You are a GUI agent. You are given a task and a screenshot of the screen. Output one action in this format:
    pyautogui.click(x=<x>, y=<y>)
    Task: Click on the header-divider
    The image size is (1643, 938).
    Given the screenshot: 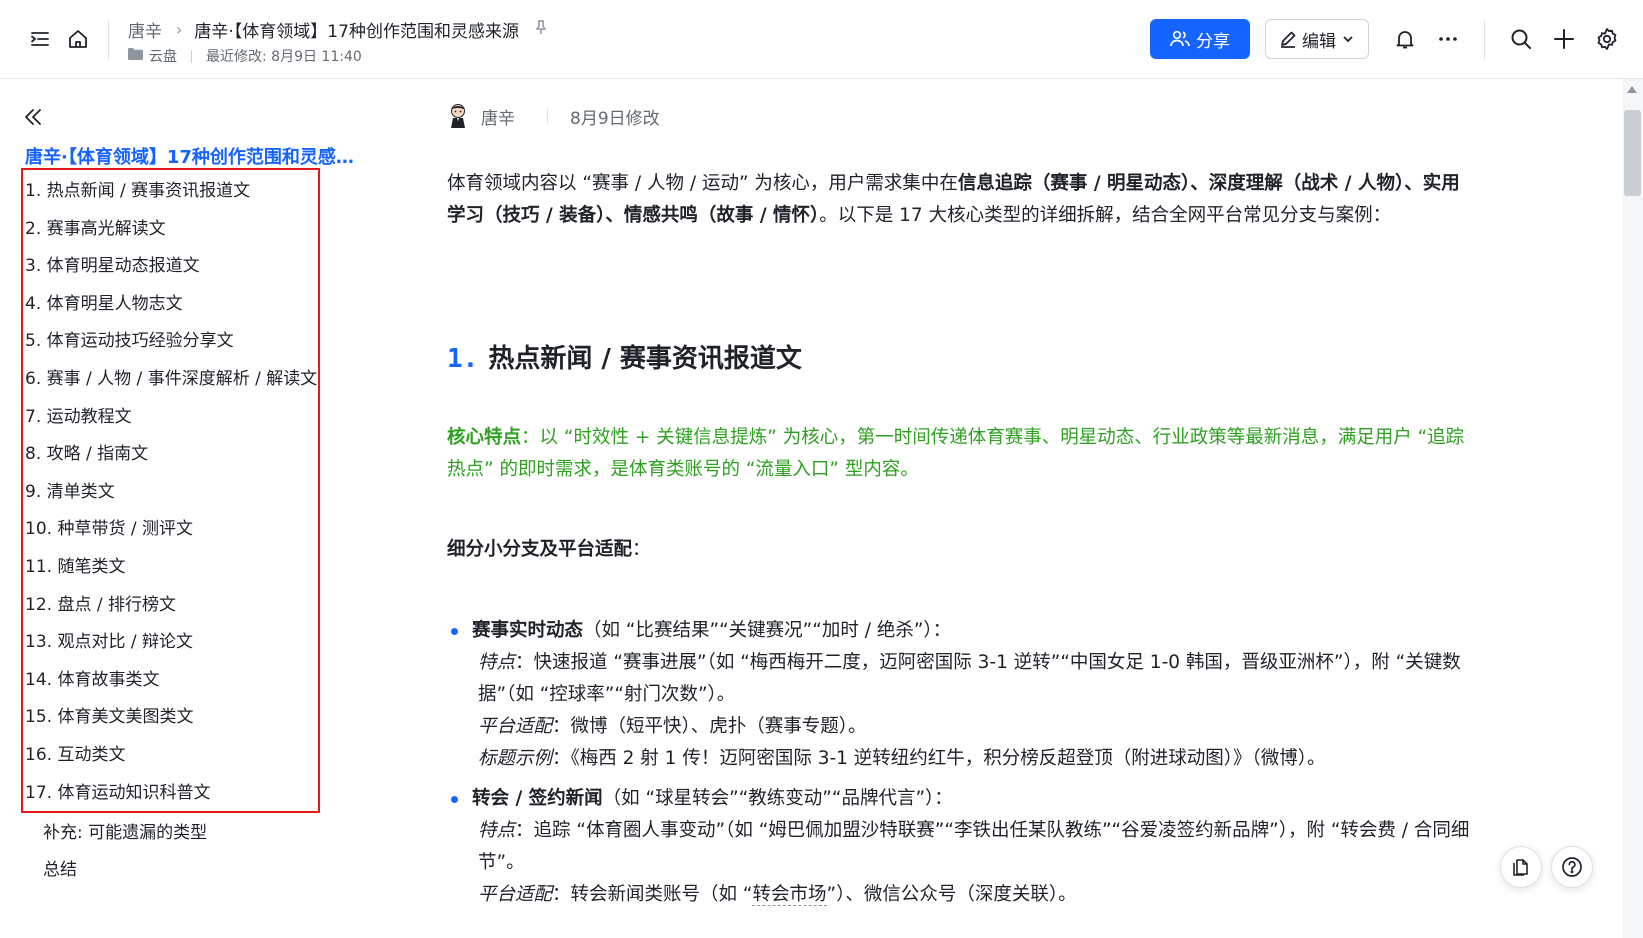 What is the action you would take?
    pyautogui.click(x=108, y=40)
    